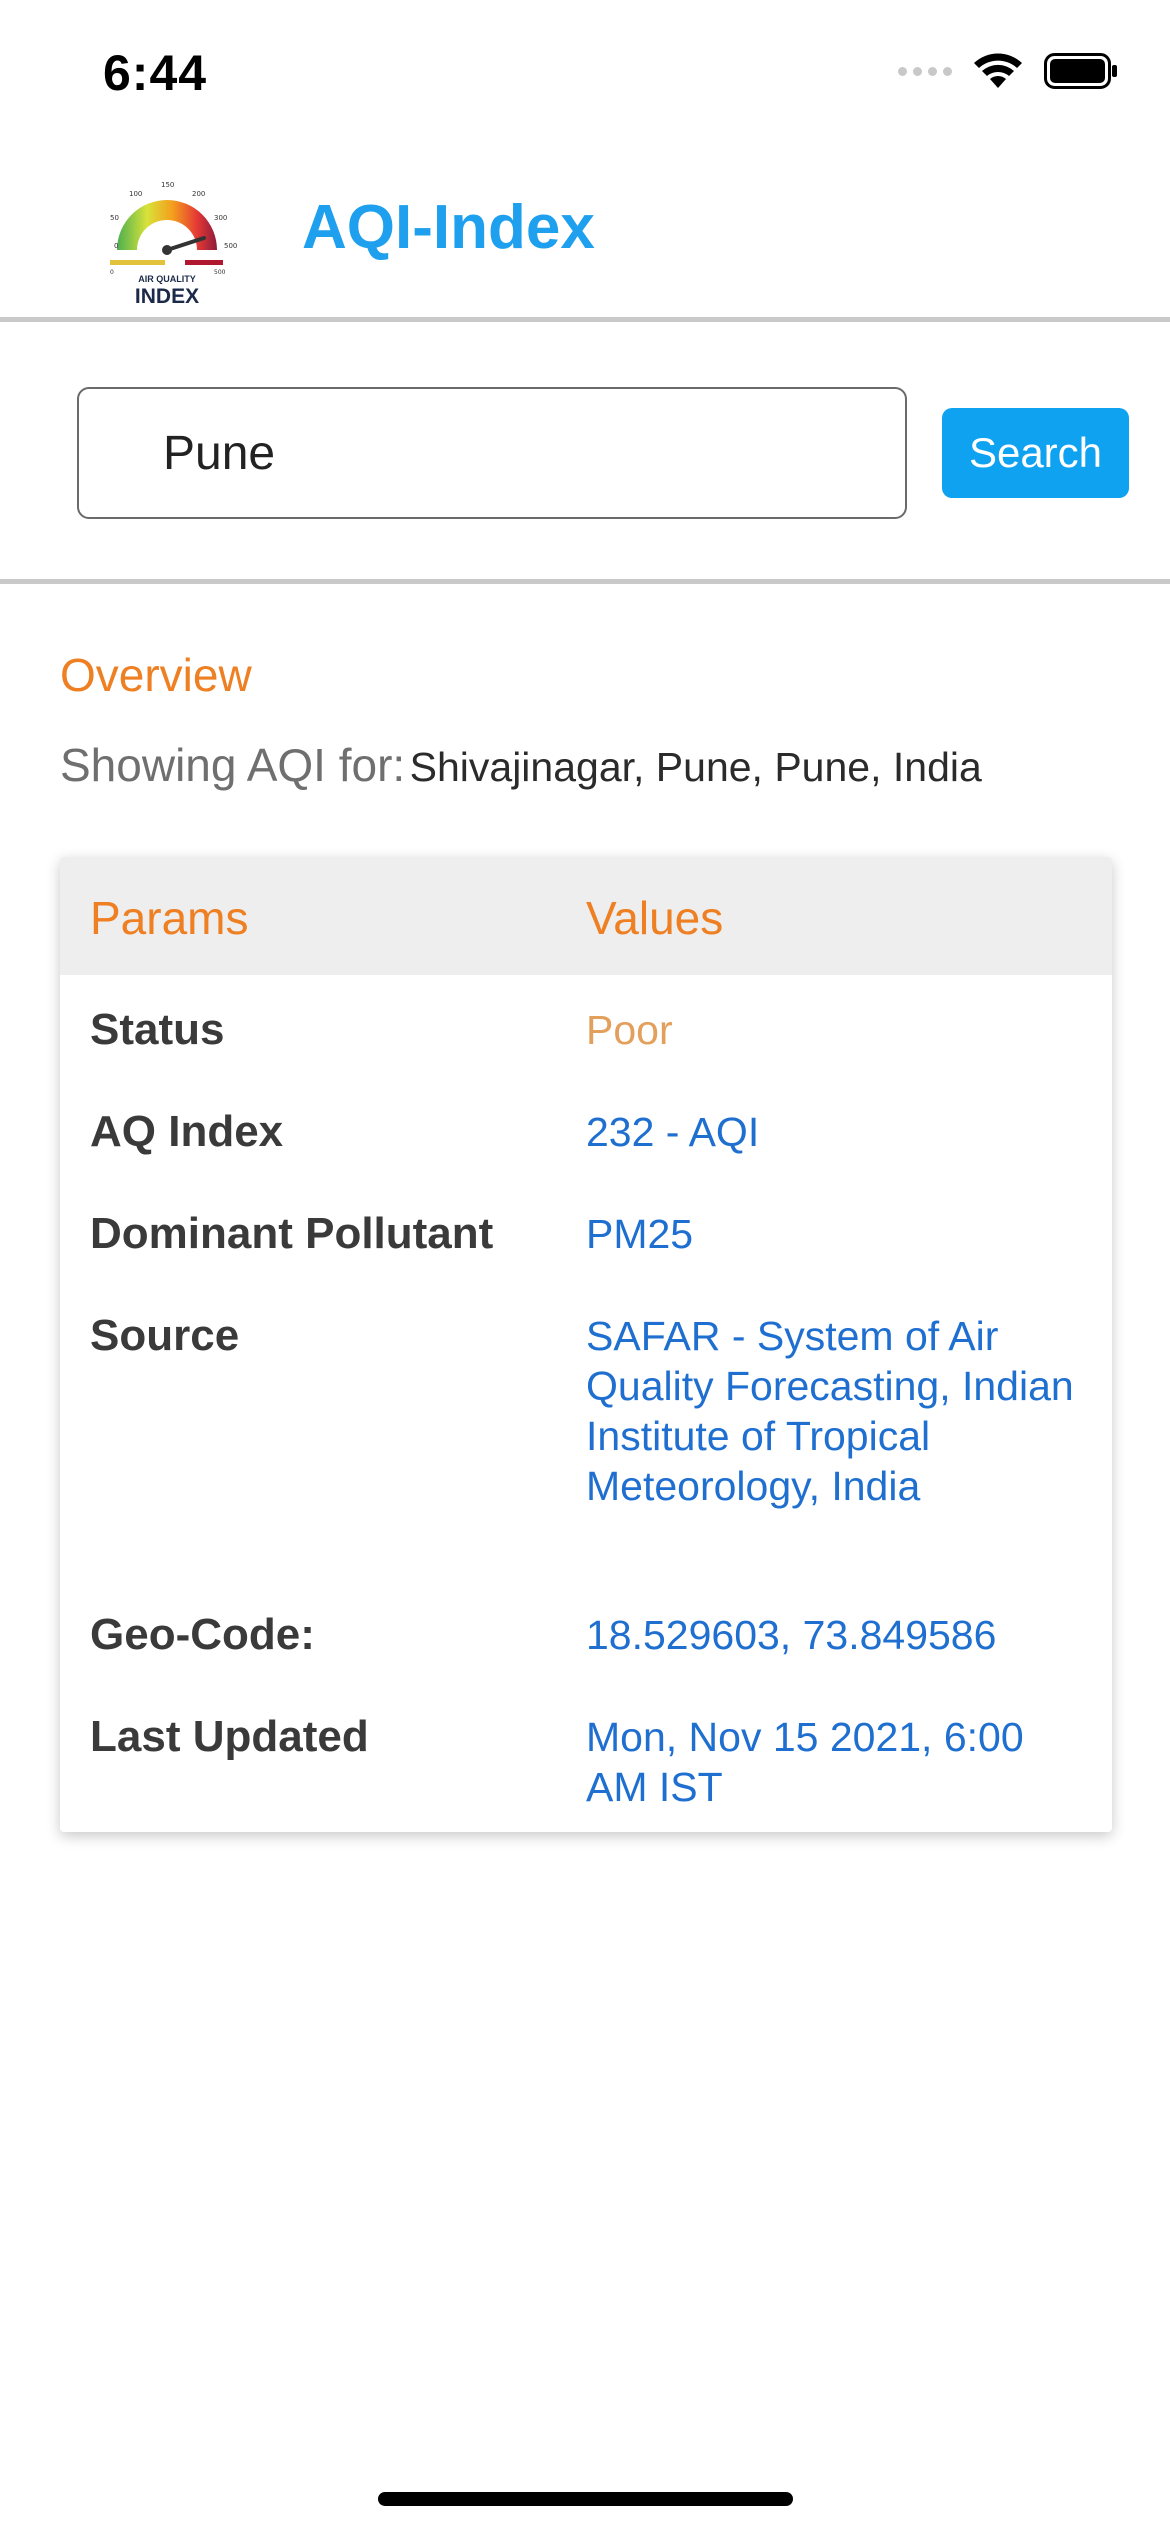 The height and width of the screenshot is (2532, 1170). What do you see at coordinates (1080, 71) in the screenshot?
I see `battery-icon` at bounding box center [1080, 71].